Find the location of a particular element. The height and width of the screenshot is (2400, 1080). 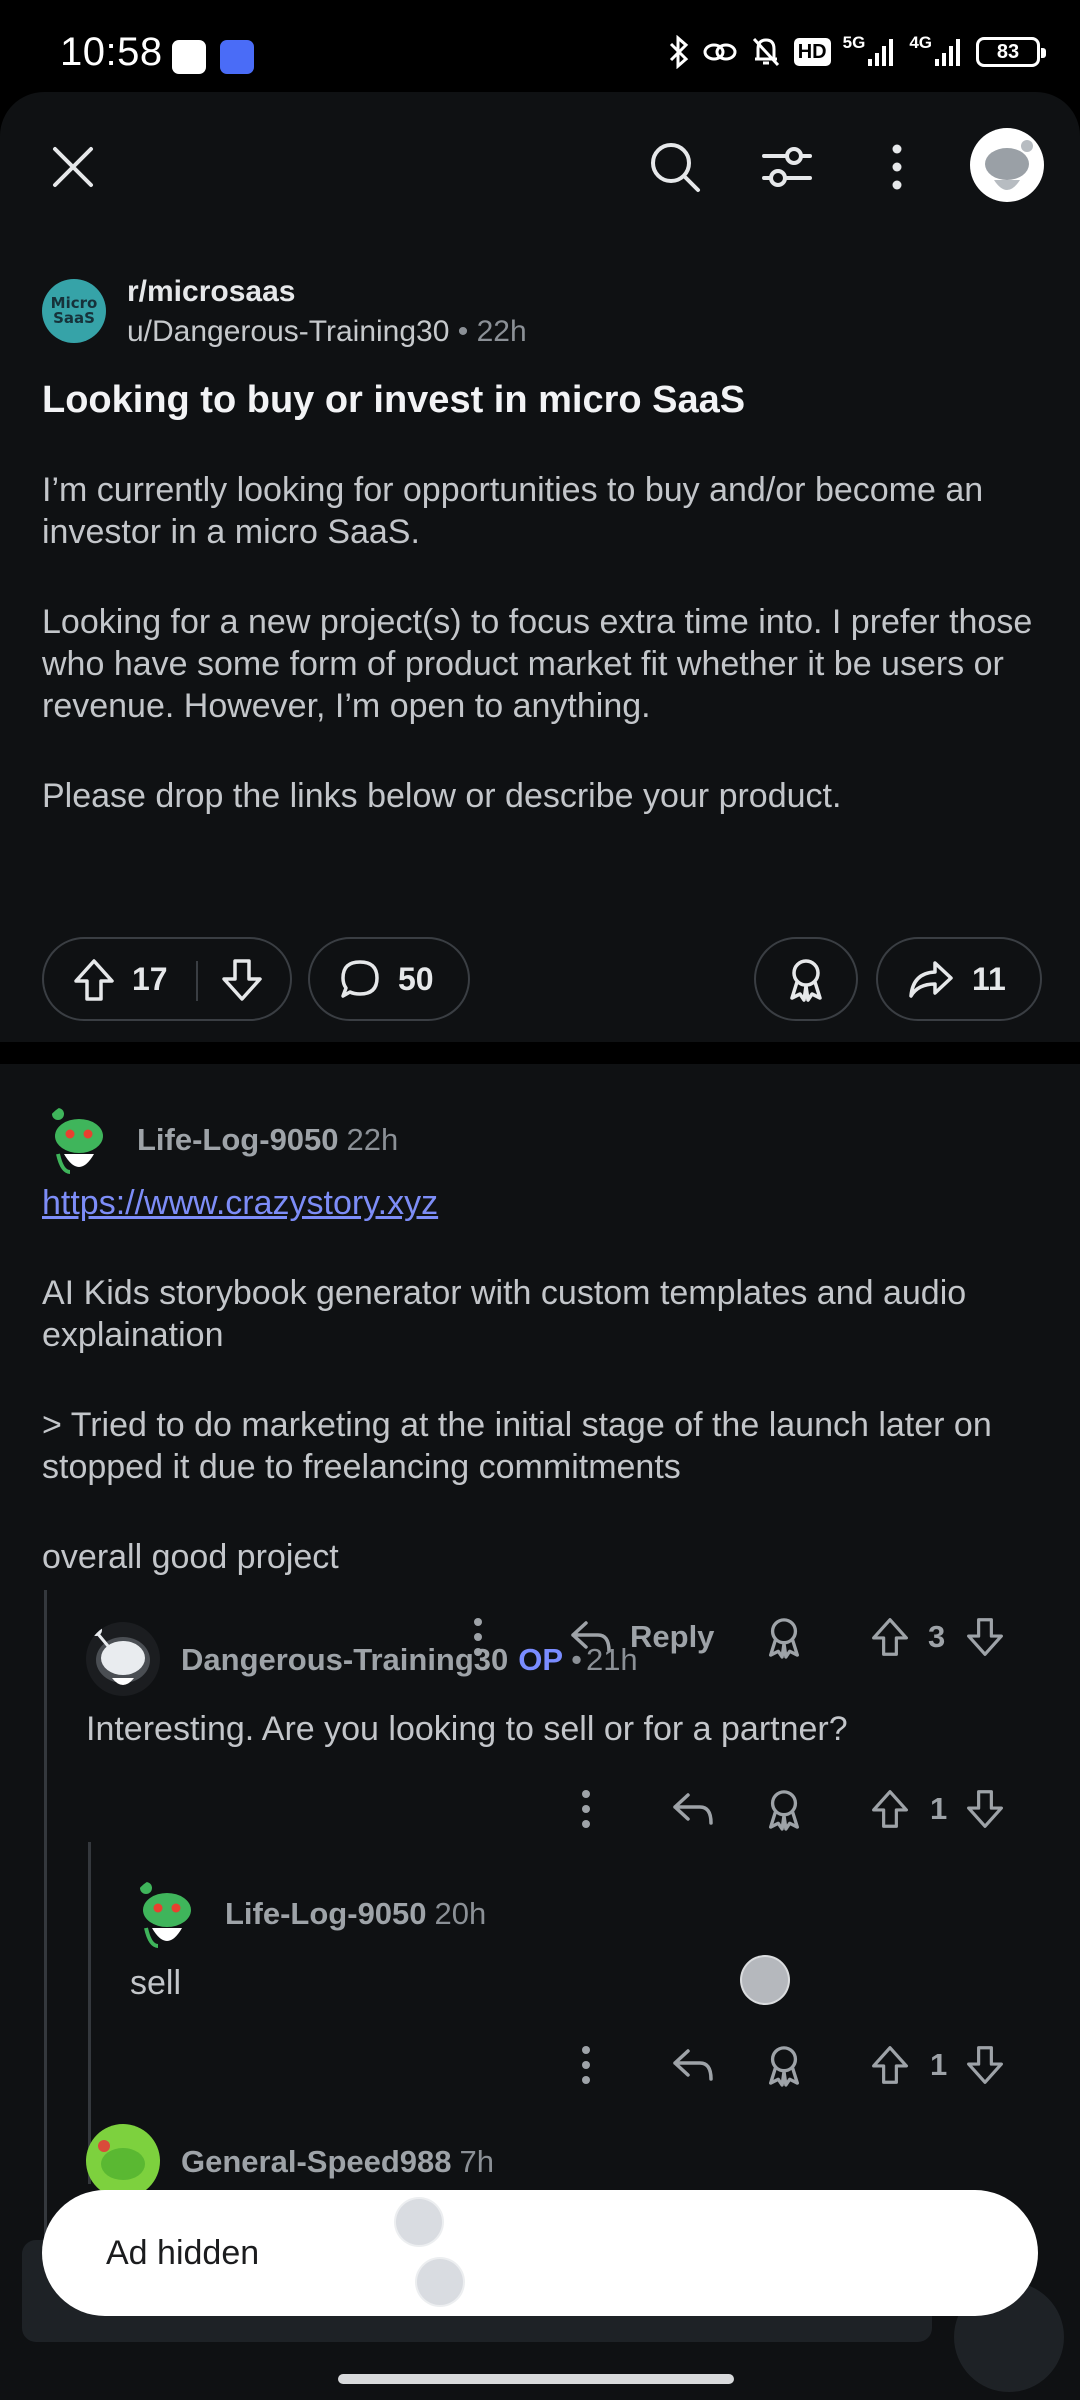

toast-text: Ad hidden is located at coordinates (183, 2252).